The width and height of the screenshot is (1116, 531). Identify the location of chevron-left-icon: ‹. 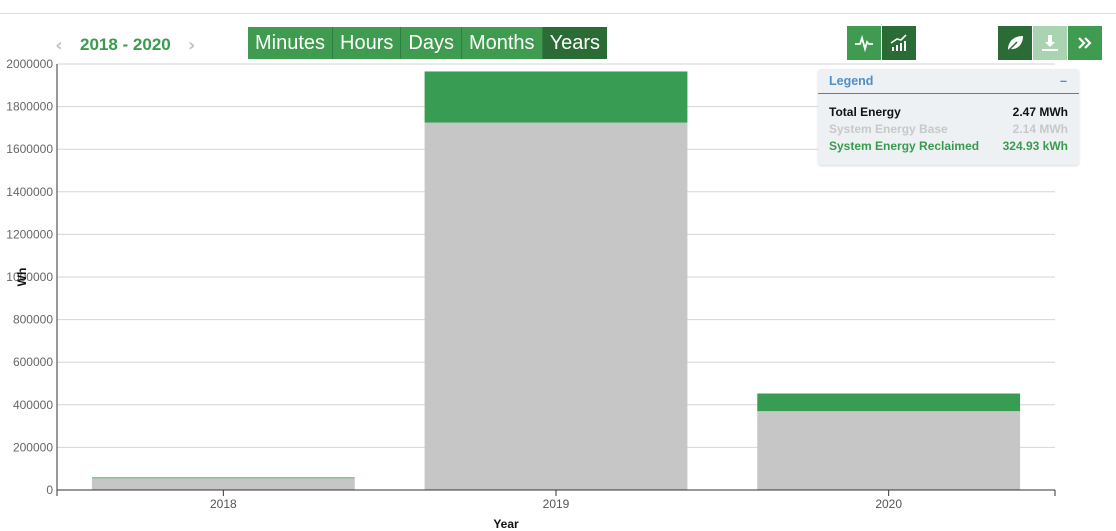
(59, 45).